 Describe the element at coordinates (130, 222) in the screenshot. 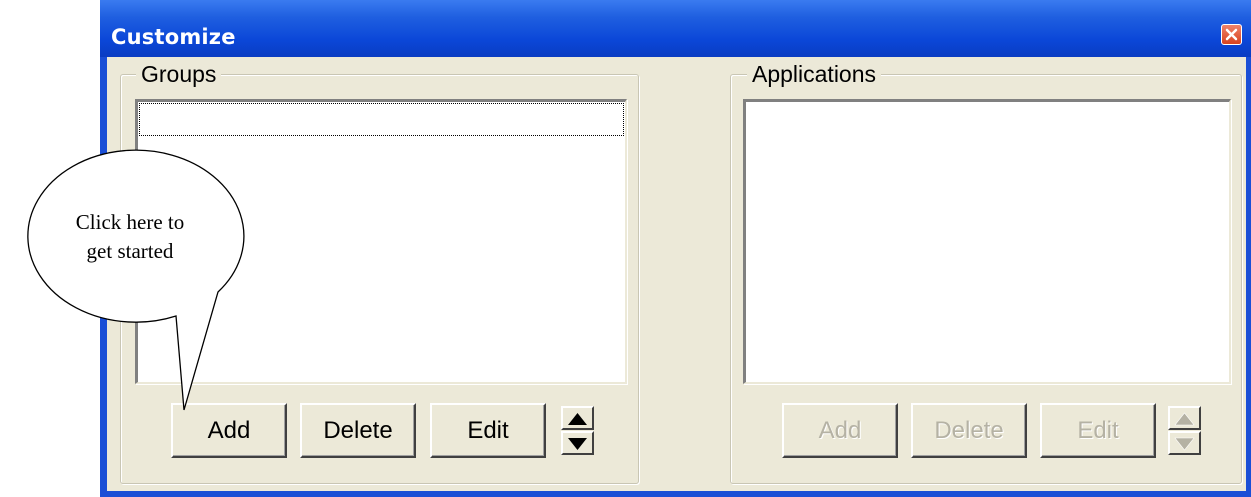

I see `callout-line-1: Click here to` at that location.